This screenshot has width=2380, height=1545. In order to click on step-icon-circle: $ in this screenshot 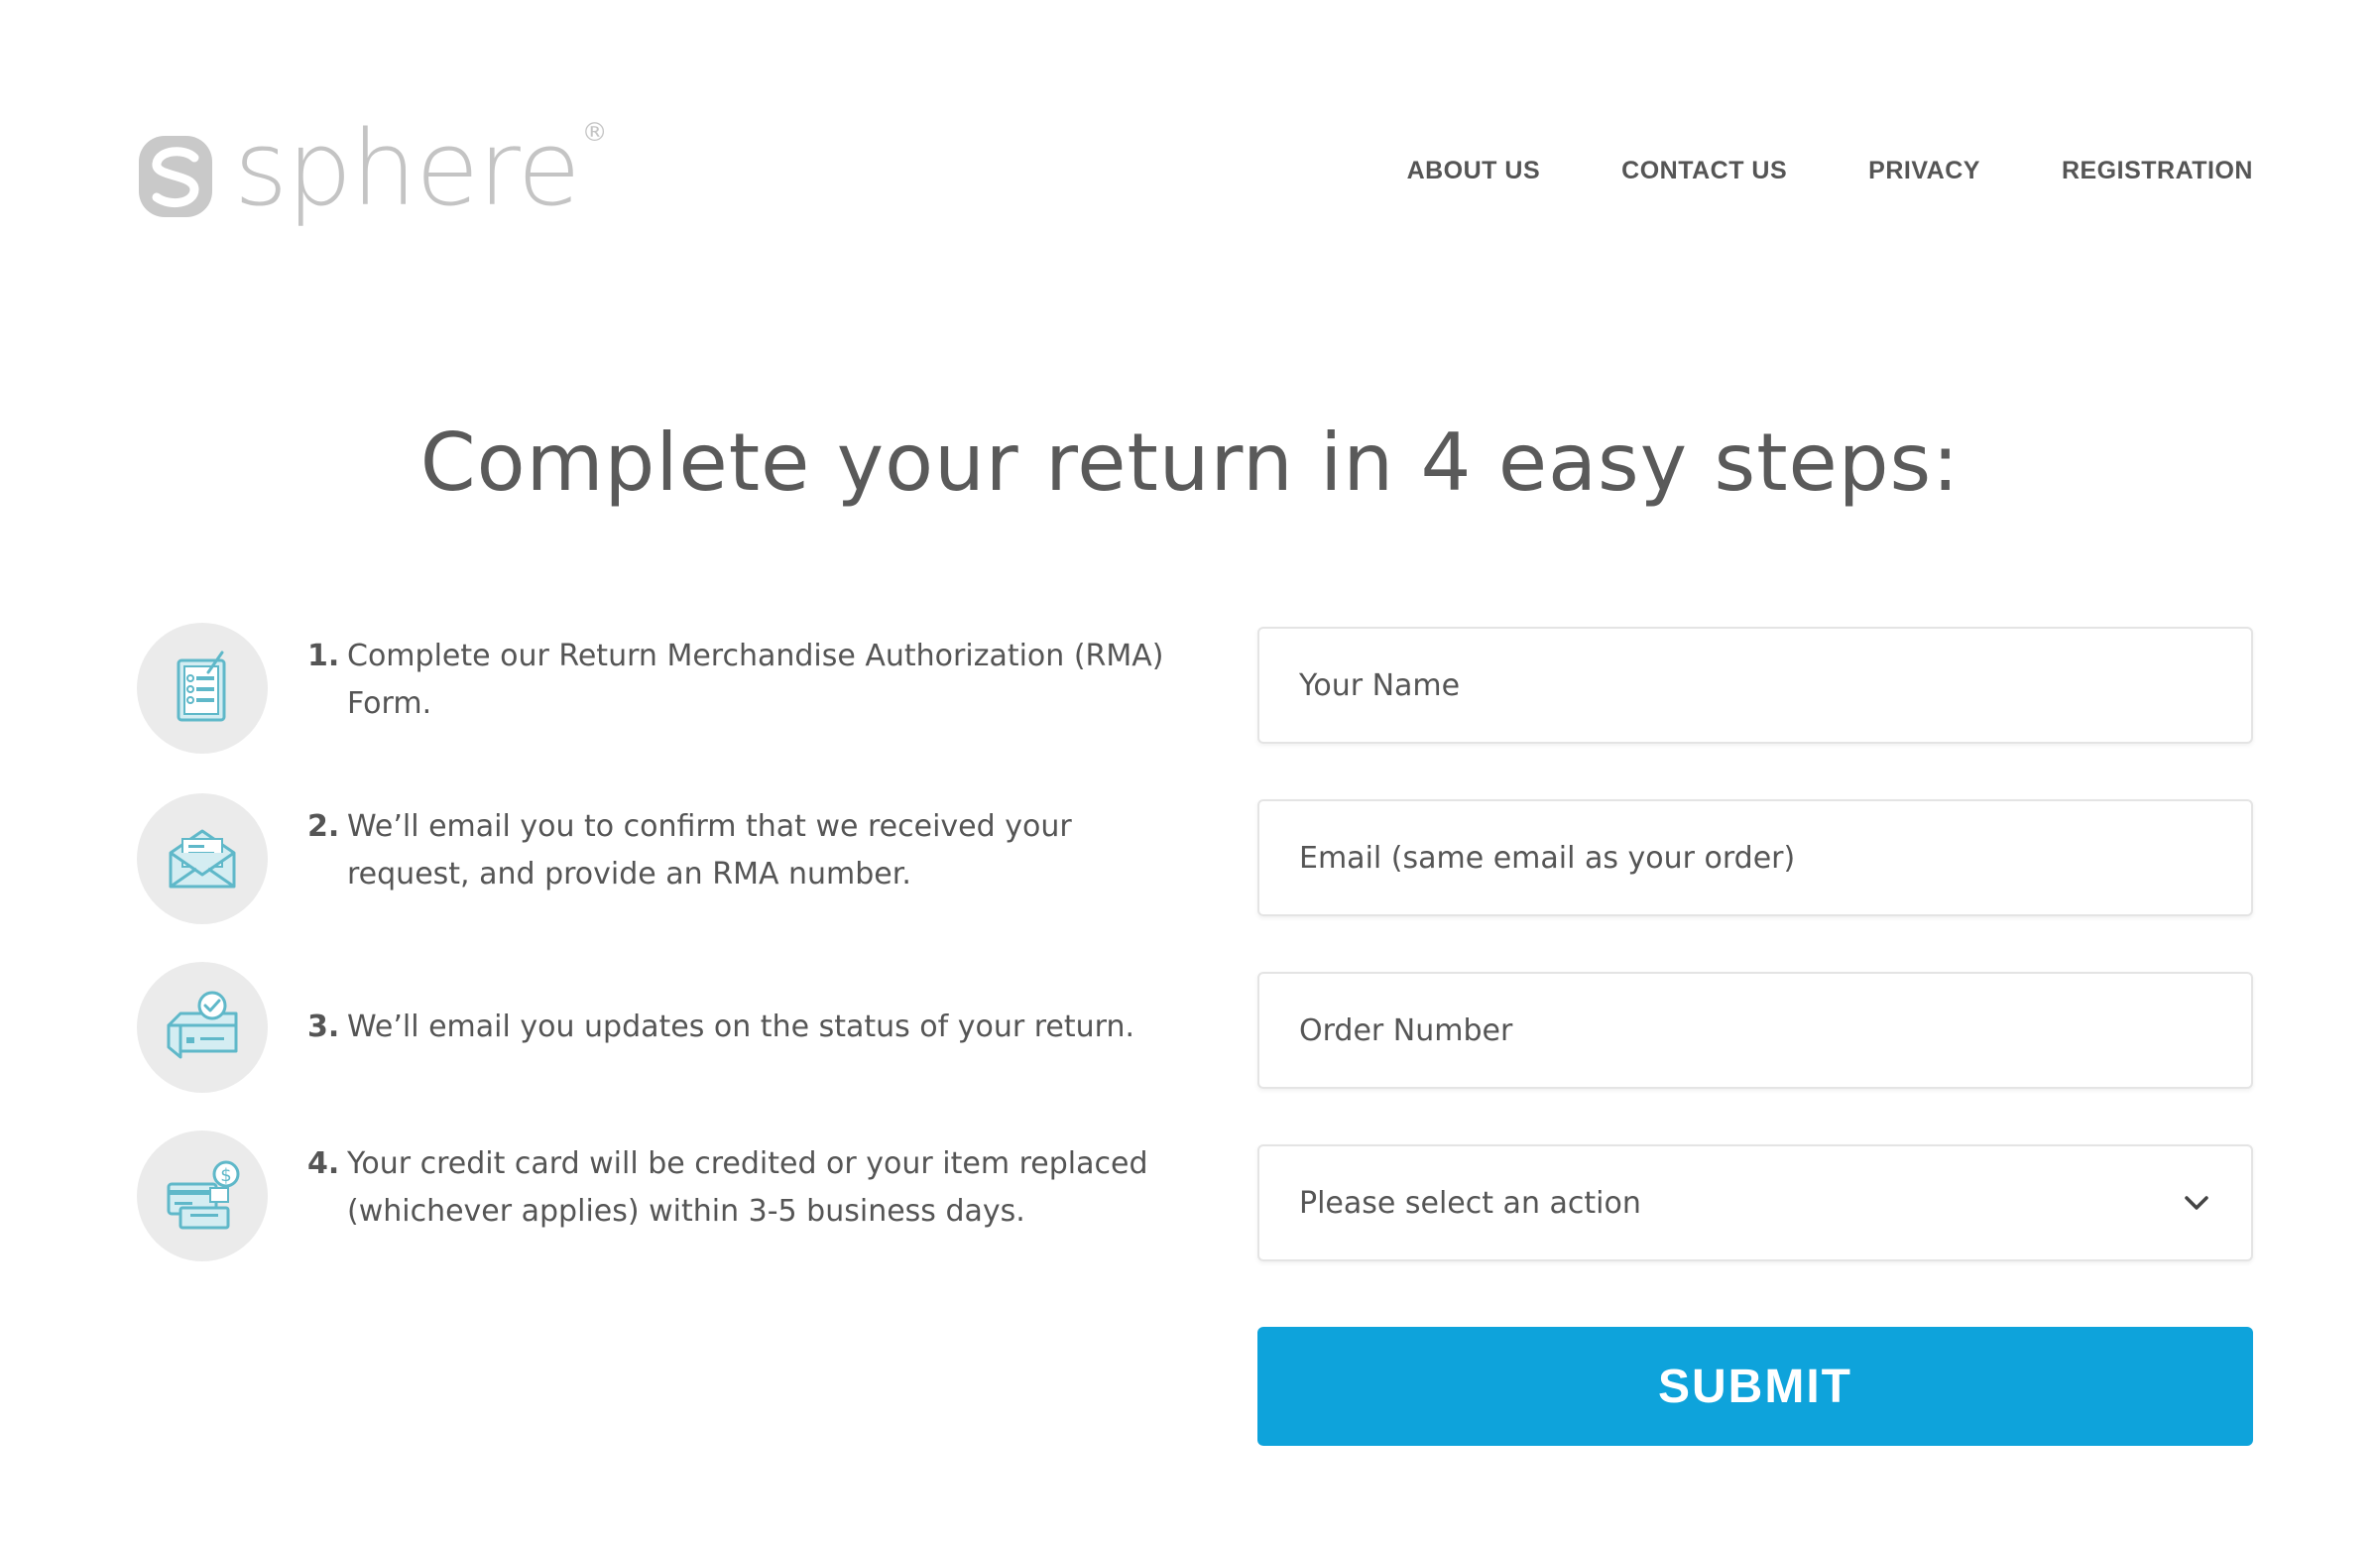, I will do `click(202, 1195)`.